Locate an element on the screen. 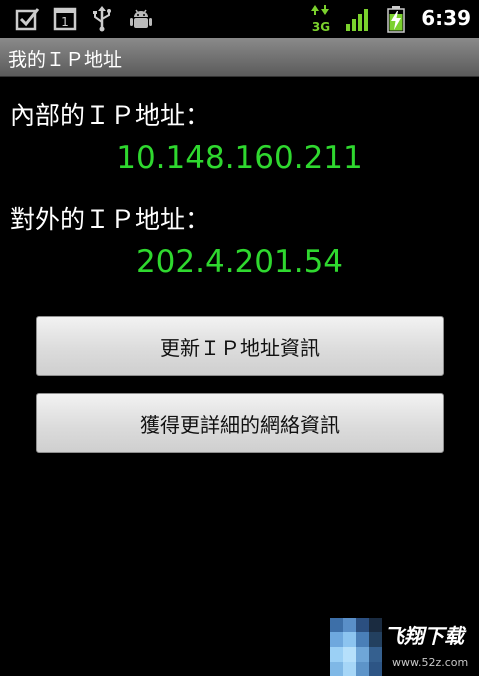 The width and height of the screenshot is (479, 676). android-debug-icon is located at coordinates (141, 18).